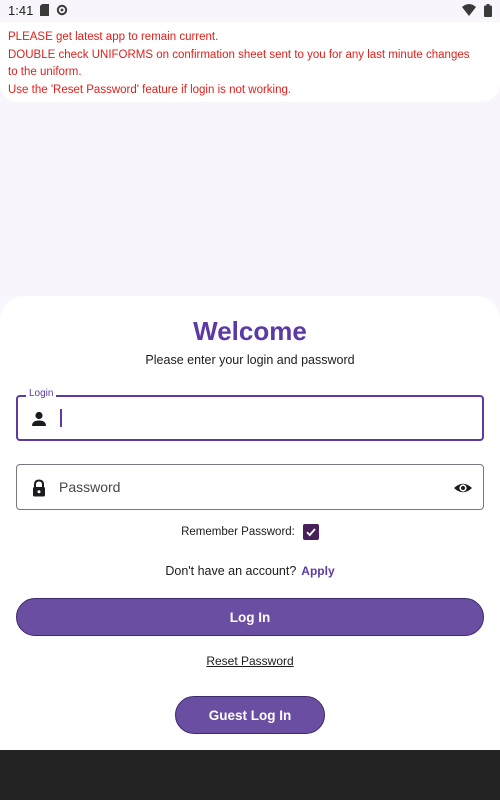  What do you see at coordinates (469, 10) in the screenshot?
I see `wifi-icon` at bounding box center [469, 10].